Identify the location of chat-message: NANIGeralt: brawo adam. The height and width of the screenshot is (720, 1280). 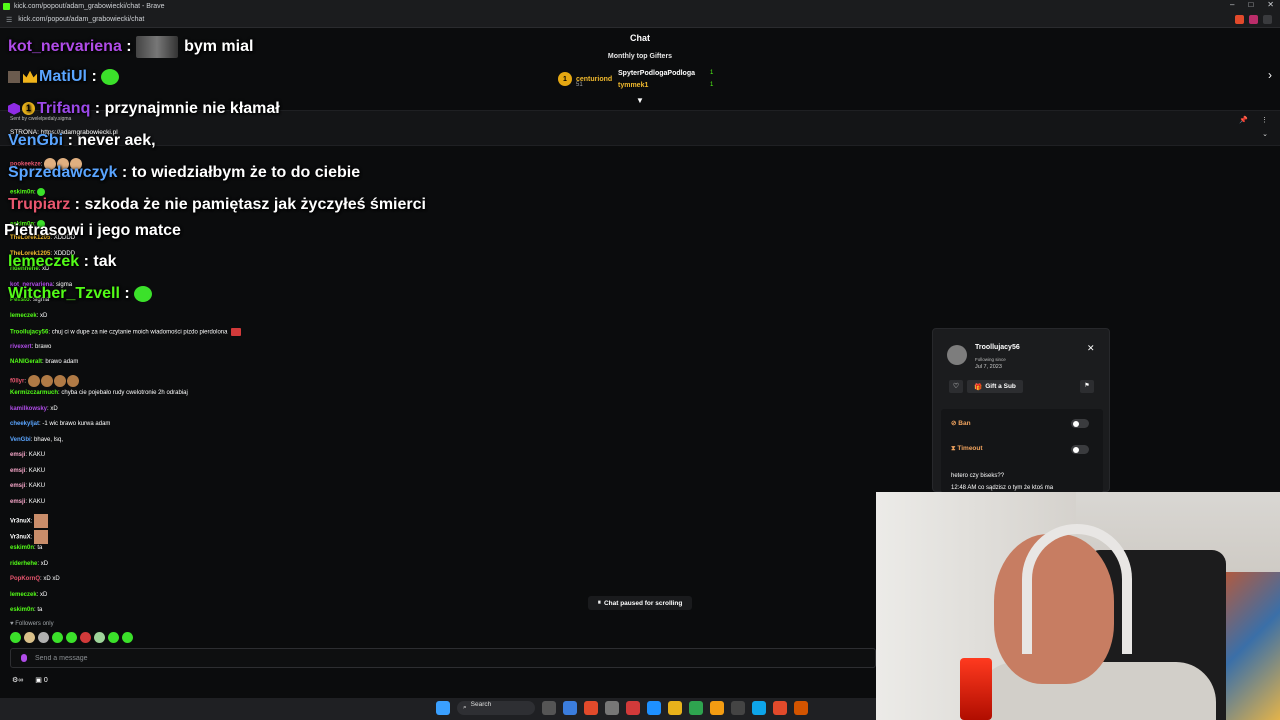
(44, 362).